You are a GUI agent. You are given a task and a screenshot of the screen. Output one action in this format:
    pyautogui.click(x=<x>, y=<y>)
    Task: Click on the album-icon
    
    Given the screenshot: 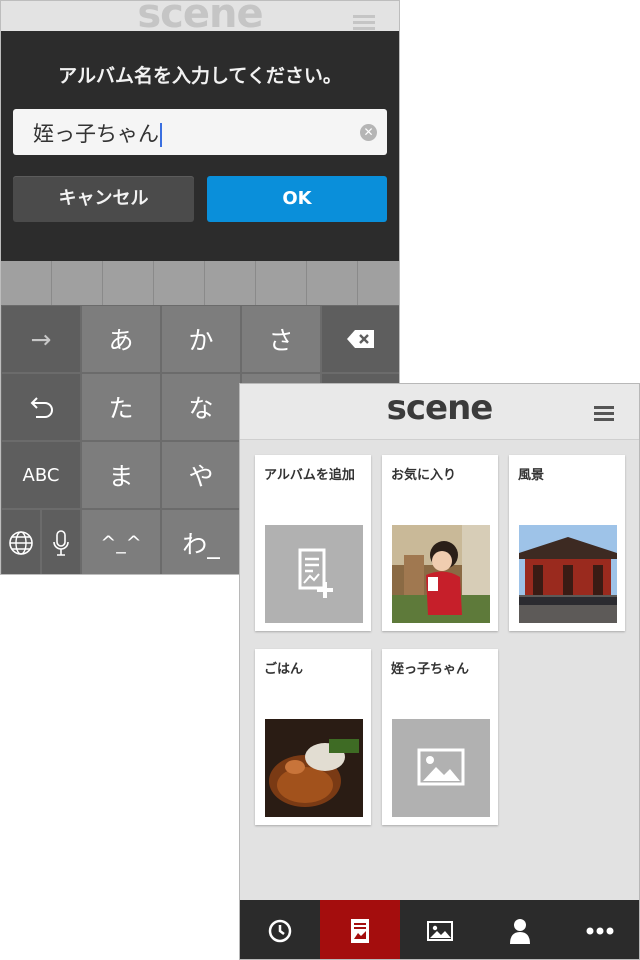 What is the action you would take?
    pyautogui.click(x=360, y=930)
    